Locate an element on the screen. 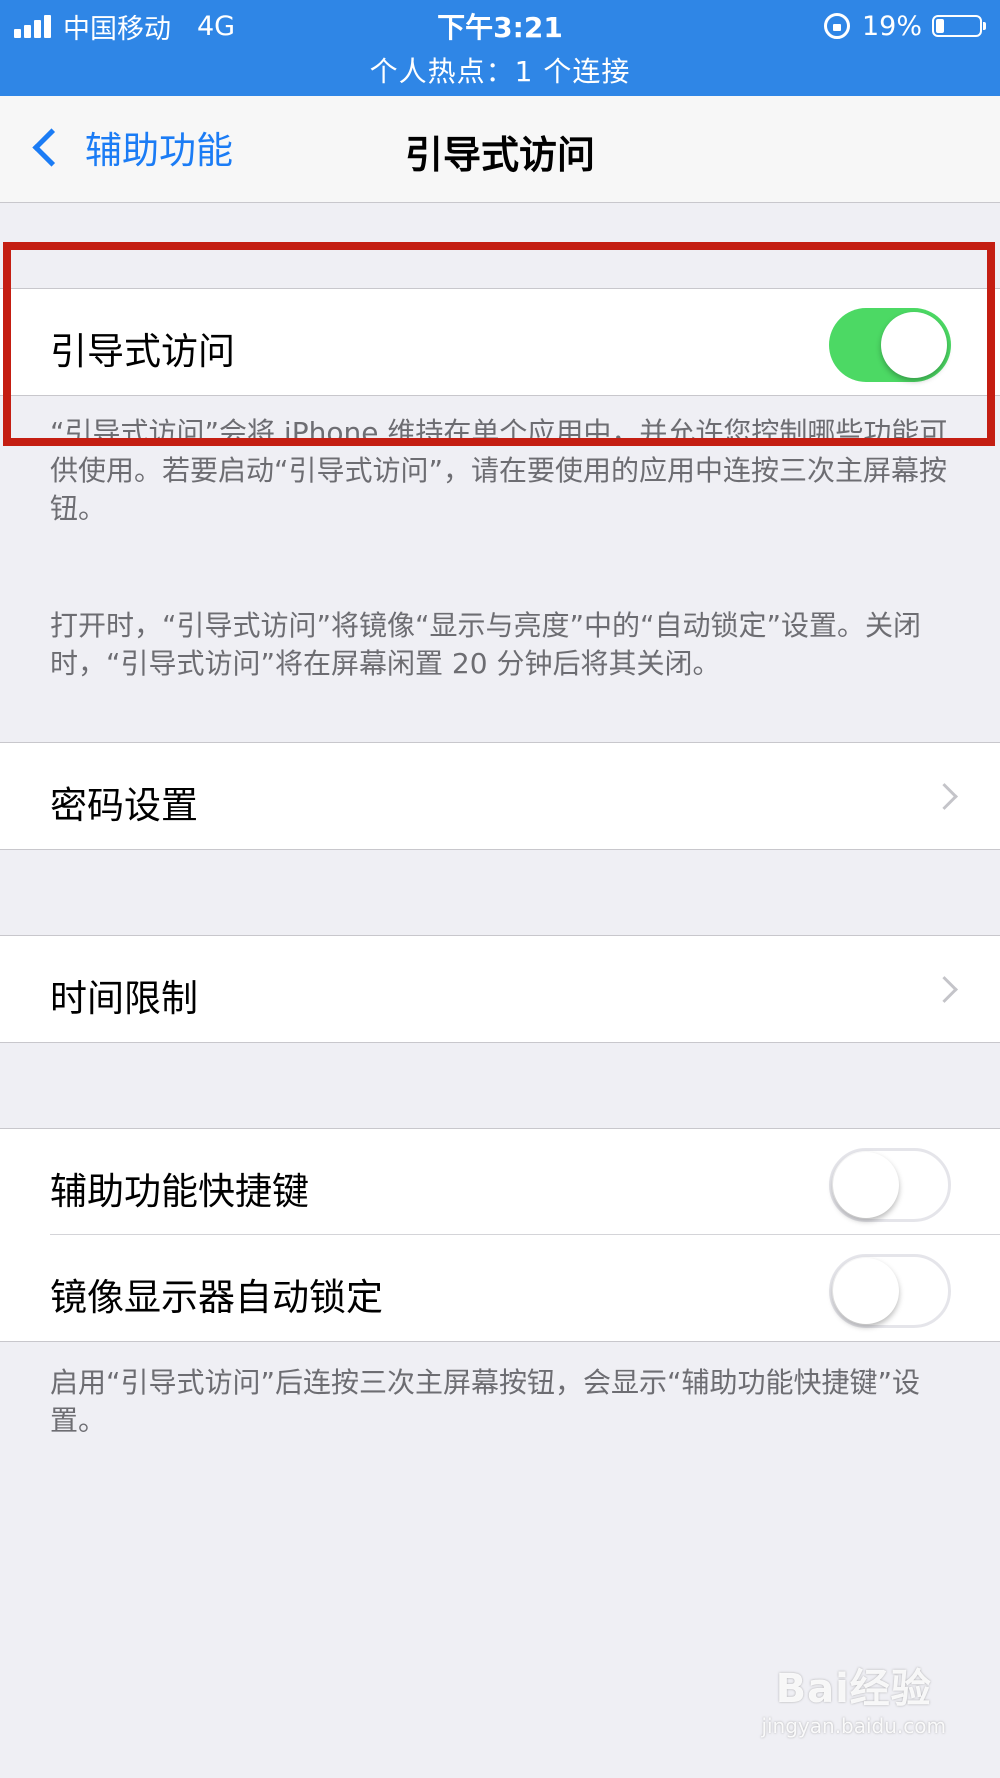 The image size is (1000, 1778). battery-percent: 19% is located at coordinates (891, 26).